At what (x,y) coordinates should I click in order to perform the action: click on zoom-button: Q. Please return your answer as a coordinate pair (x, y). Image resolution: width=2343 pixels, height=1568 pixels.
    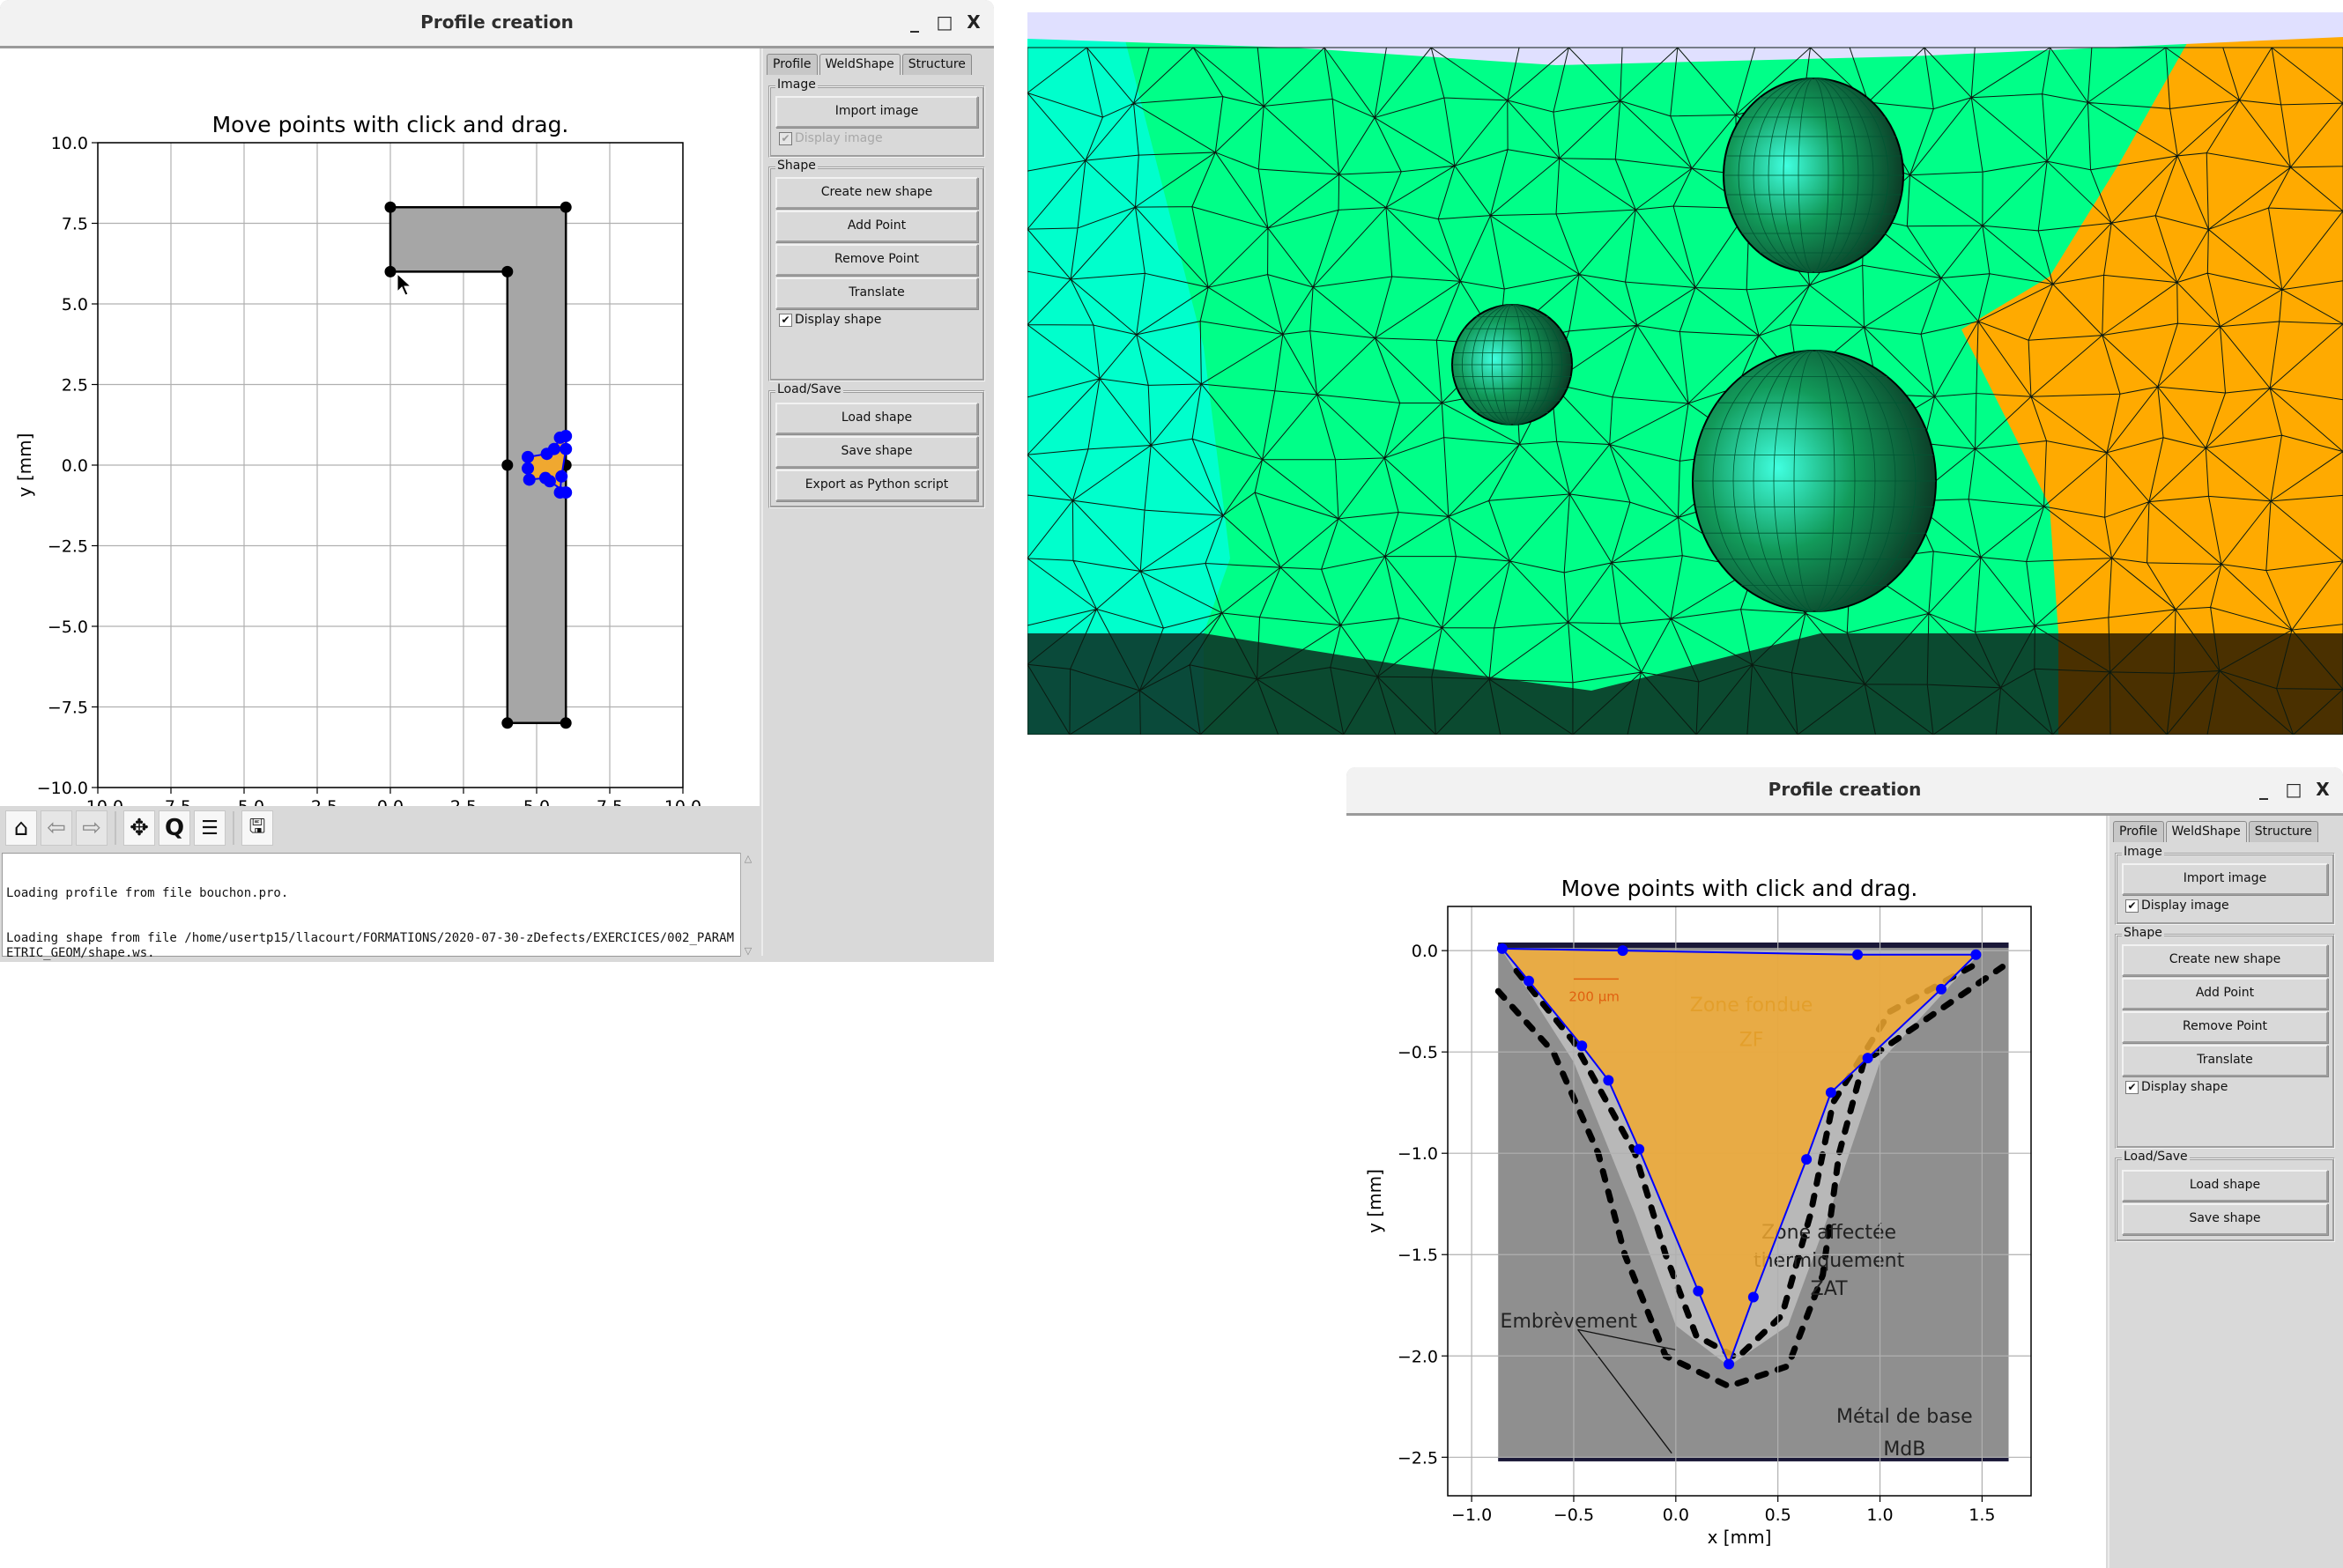
    Looking at the image, I should click on (174, 828).